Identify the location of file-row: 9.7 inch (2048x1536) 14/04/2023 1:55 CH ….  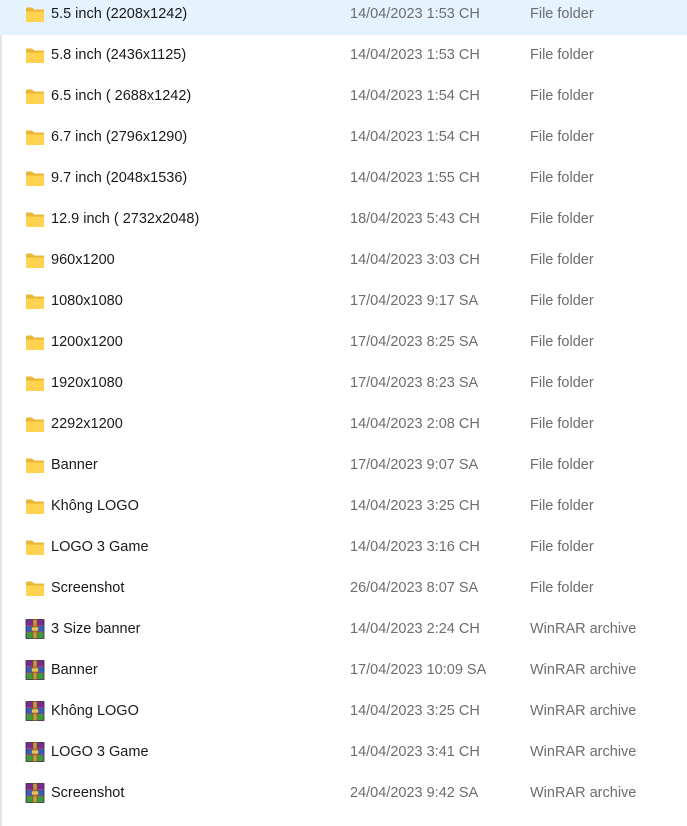
(343, 178).